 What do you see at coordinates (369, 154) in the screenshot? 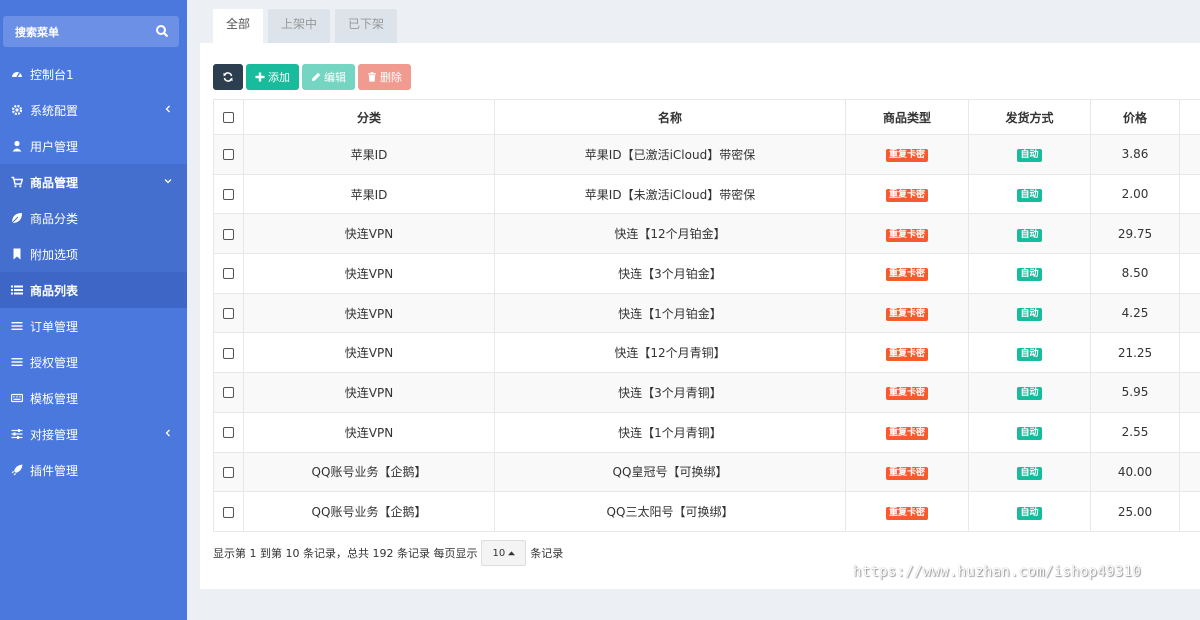
I see `row-category: 苹果ID` at bounding box center [369, 154].